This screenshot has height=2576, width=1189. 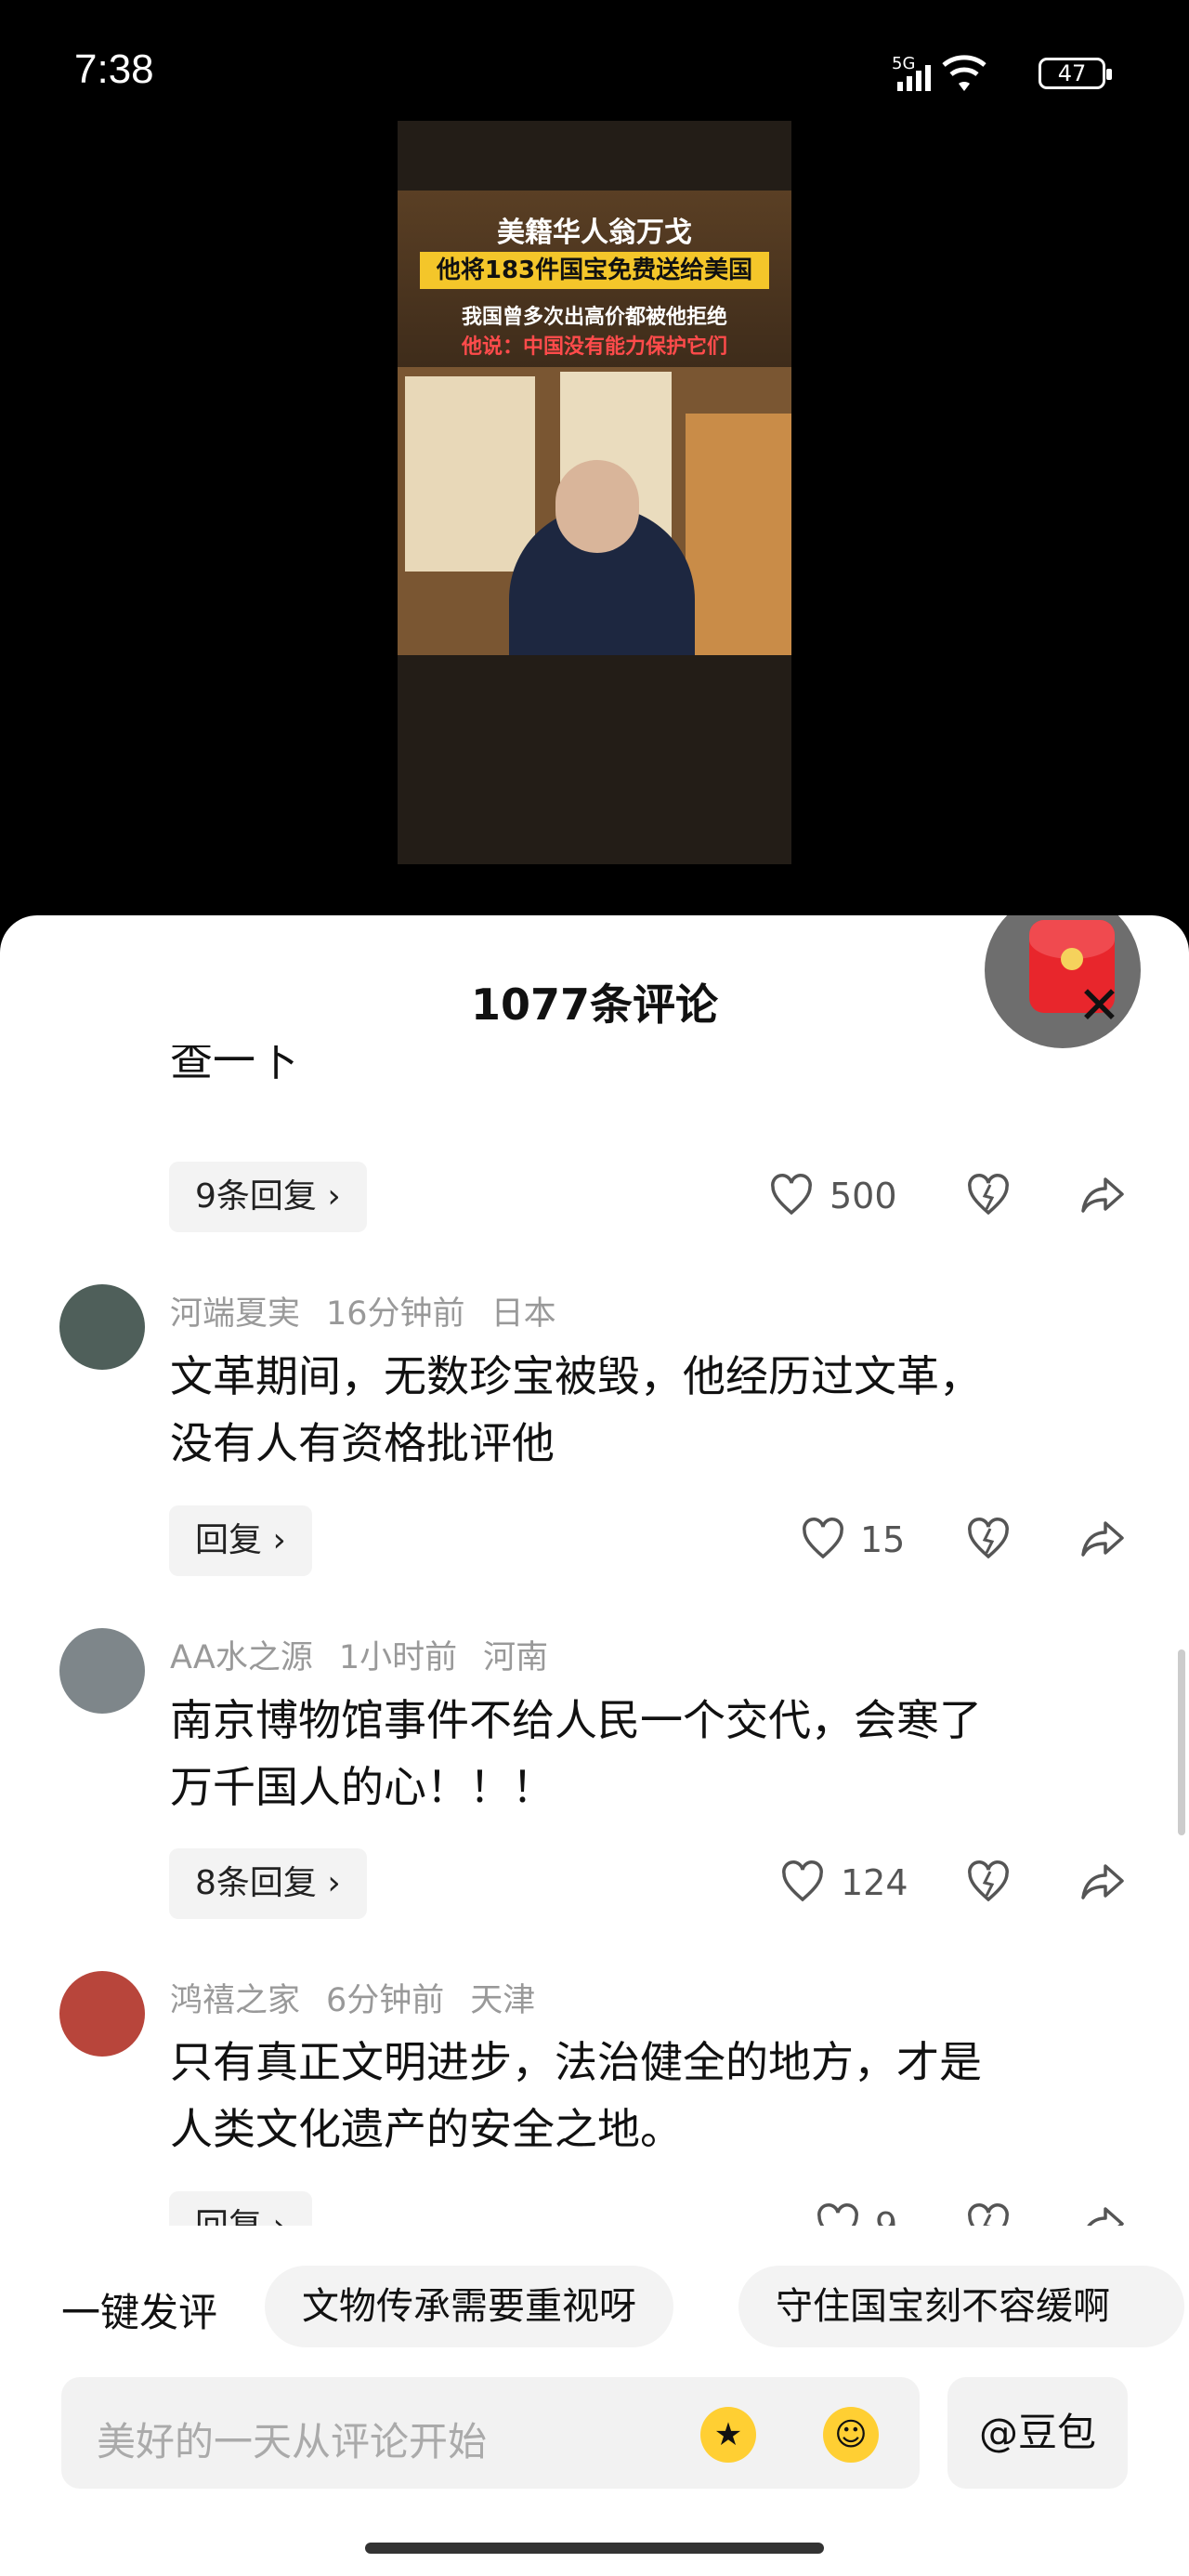 I want to click on reply-button: 9条回复 ›, so click(x=268, y=1197).